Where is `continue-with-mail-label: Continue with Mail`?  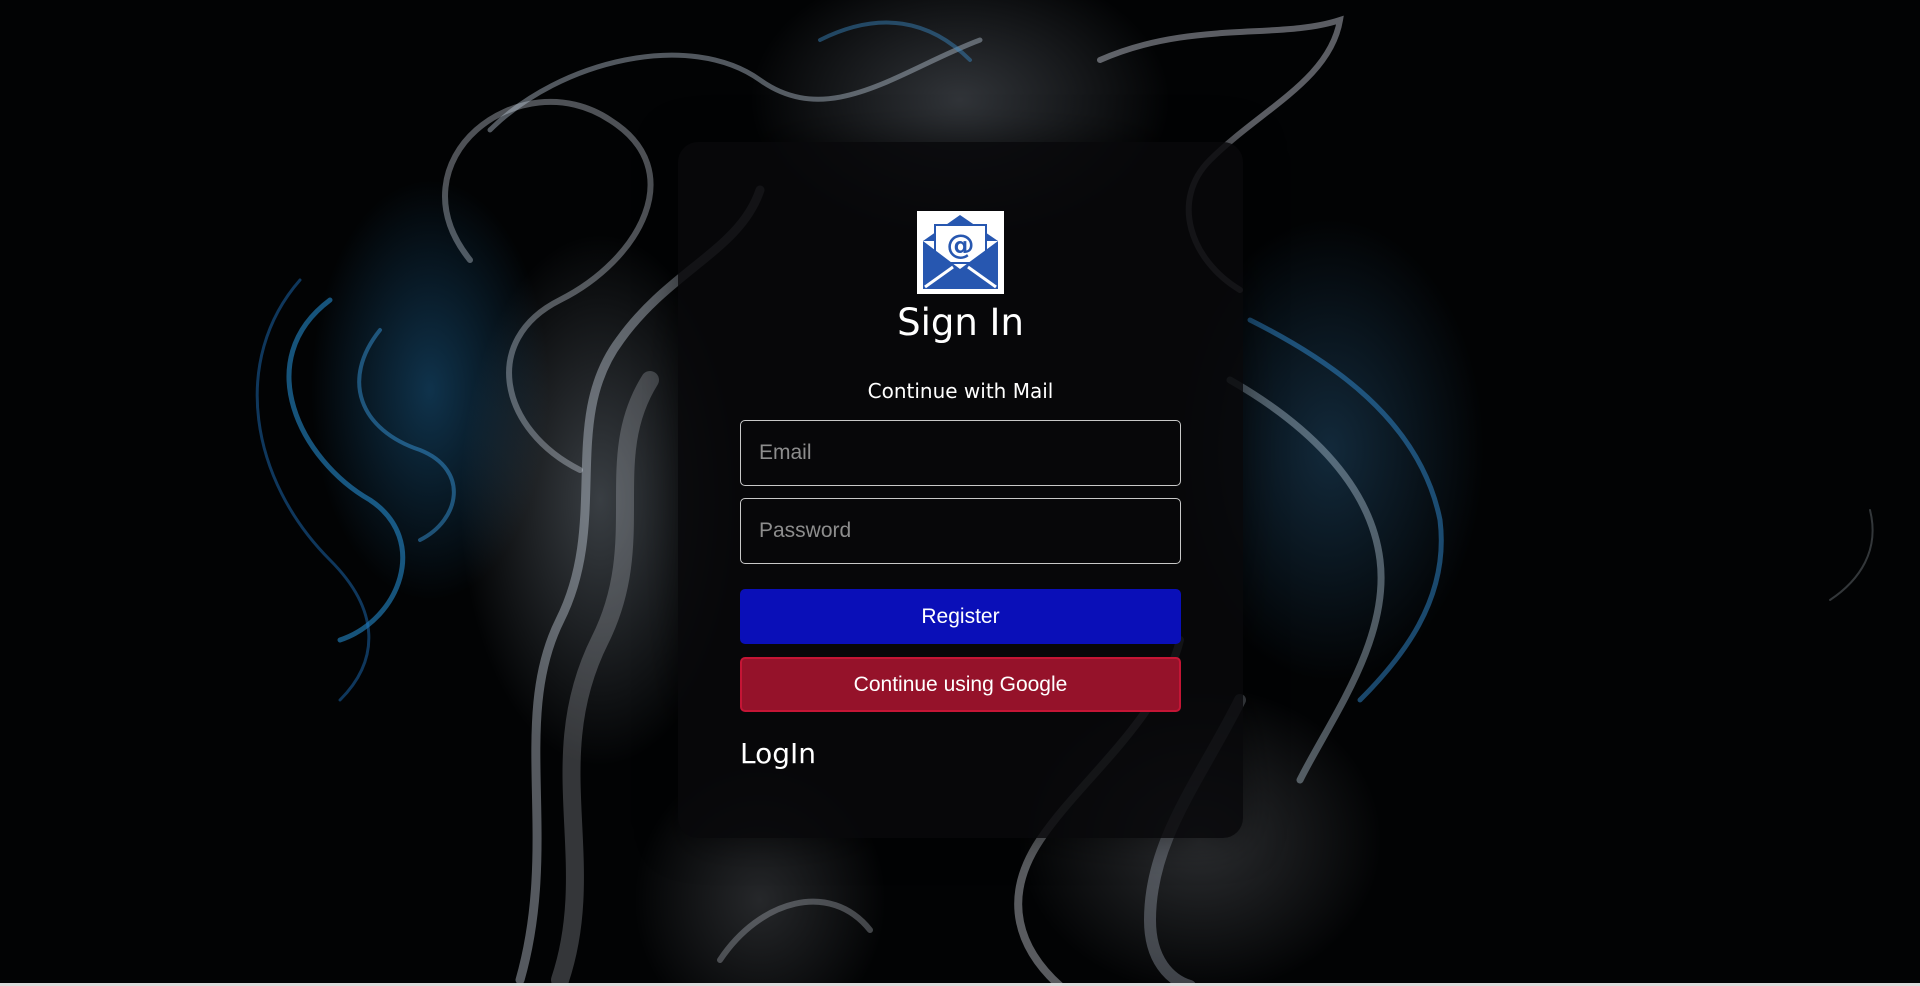 continue-with-mail-label: Continue with Mail is located at coordinates (960, 391).